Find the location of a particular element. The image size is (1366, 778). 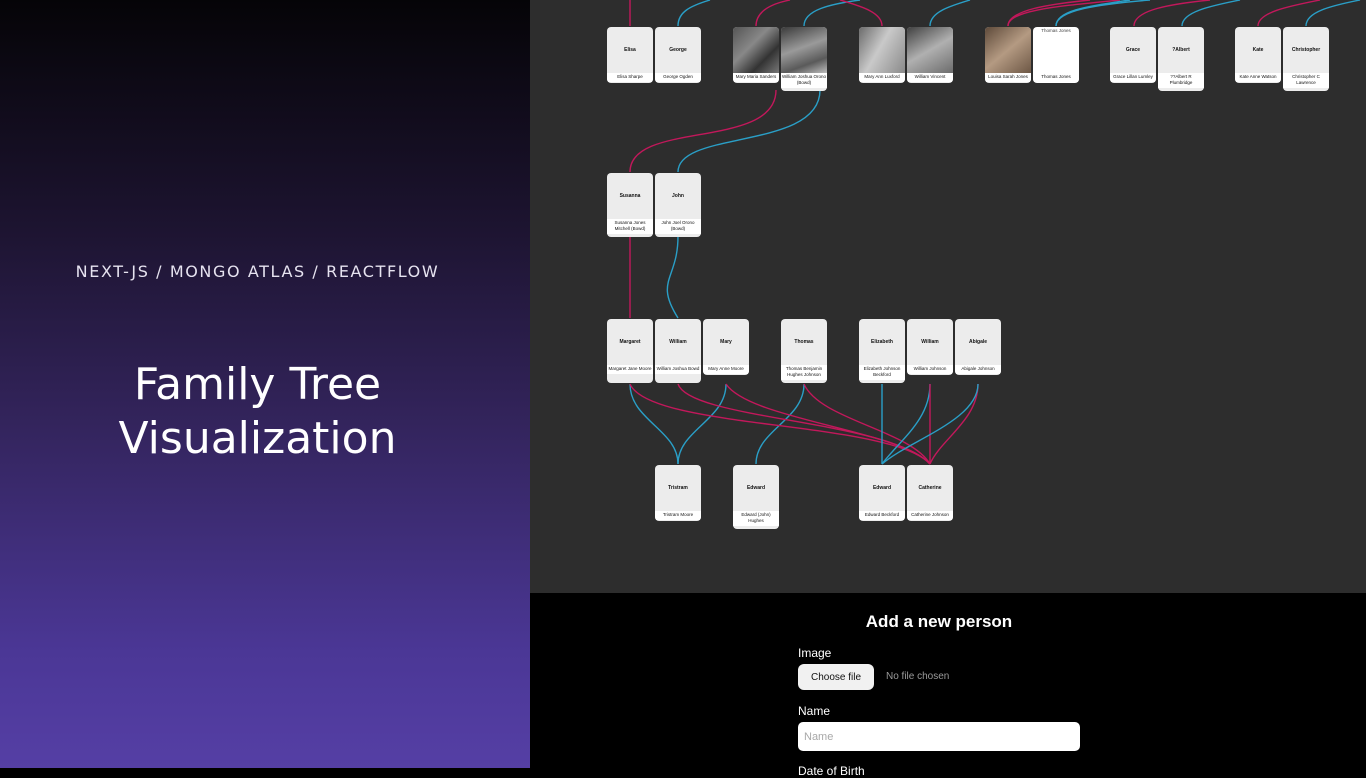

node-elisa-sharpe: Elisa Elisa Sharpe is located at coordinates (630, 55).